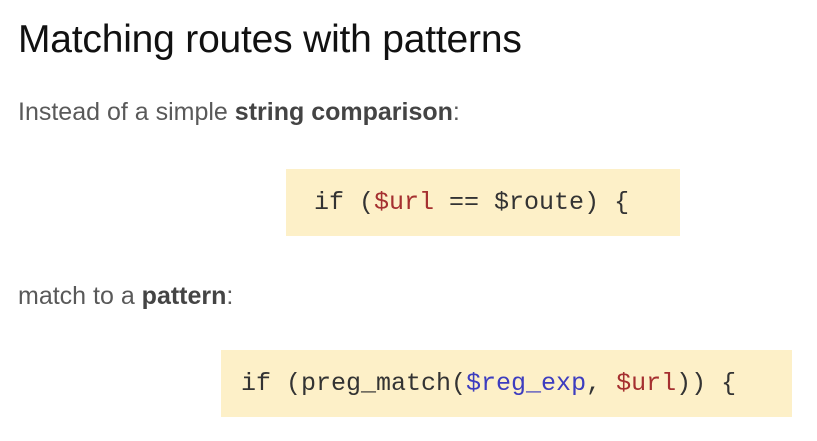 The height and width of the screenshot is (441, 817). I want to click on intro-emphasis: string comparison, so click(343, 112).